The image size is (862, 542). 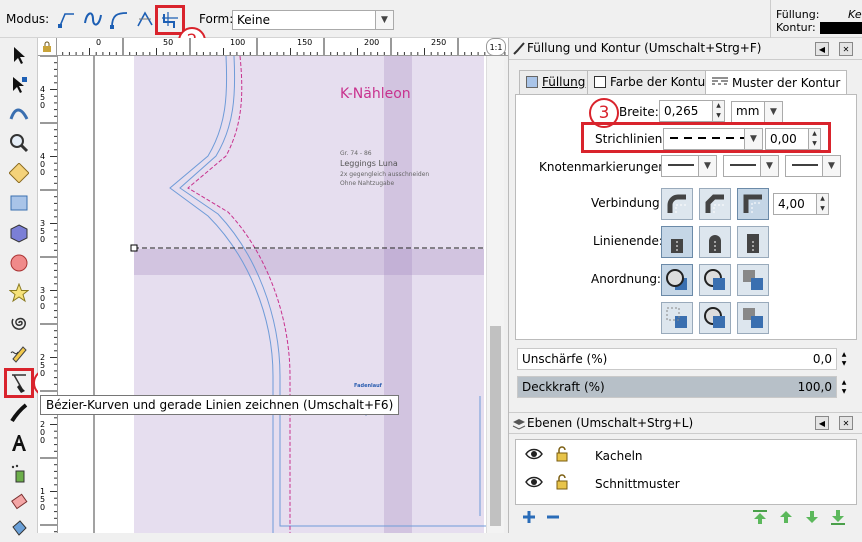 I want to click on dash-label: Strichlinien:, so click(x=631, y=139).